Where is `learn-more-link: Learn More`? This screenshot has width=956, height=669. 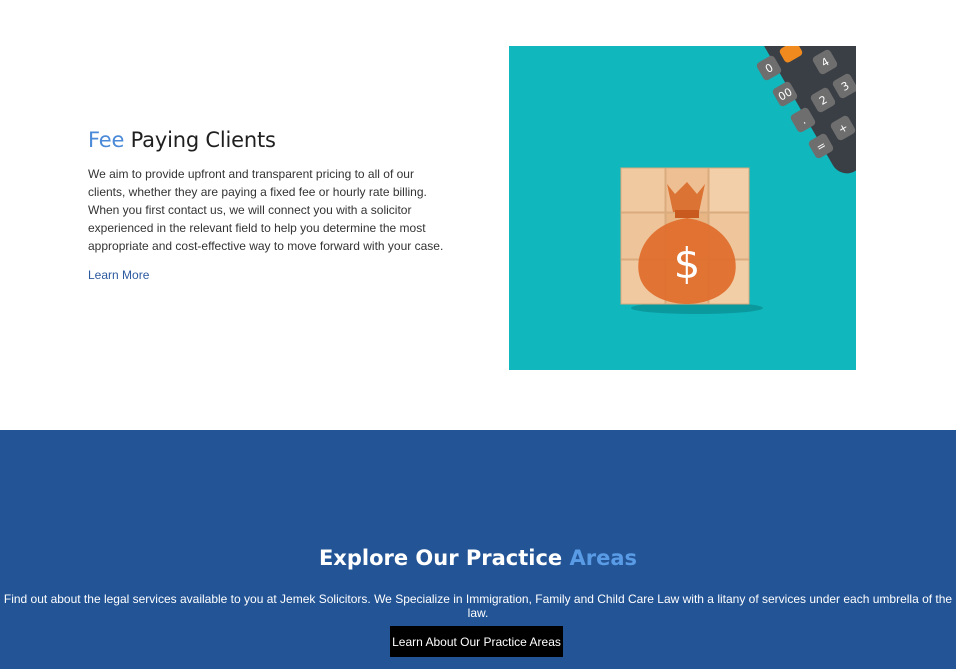 learn-more-link: Learn More is located at coordinates (118, 275).